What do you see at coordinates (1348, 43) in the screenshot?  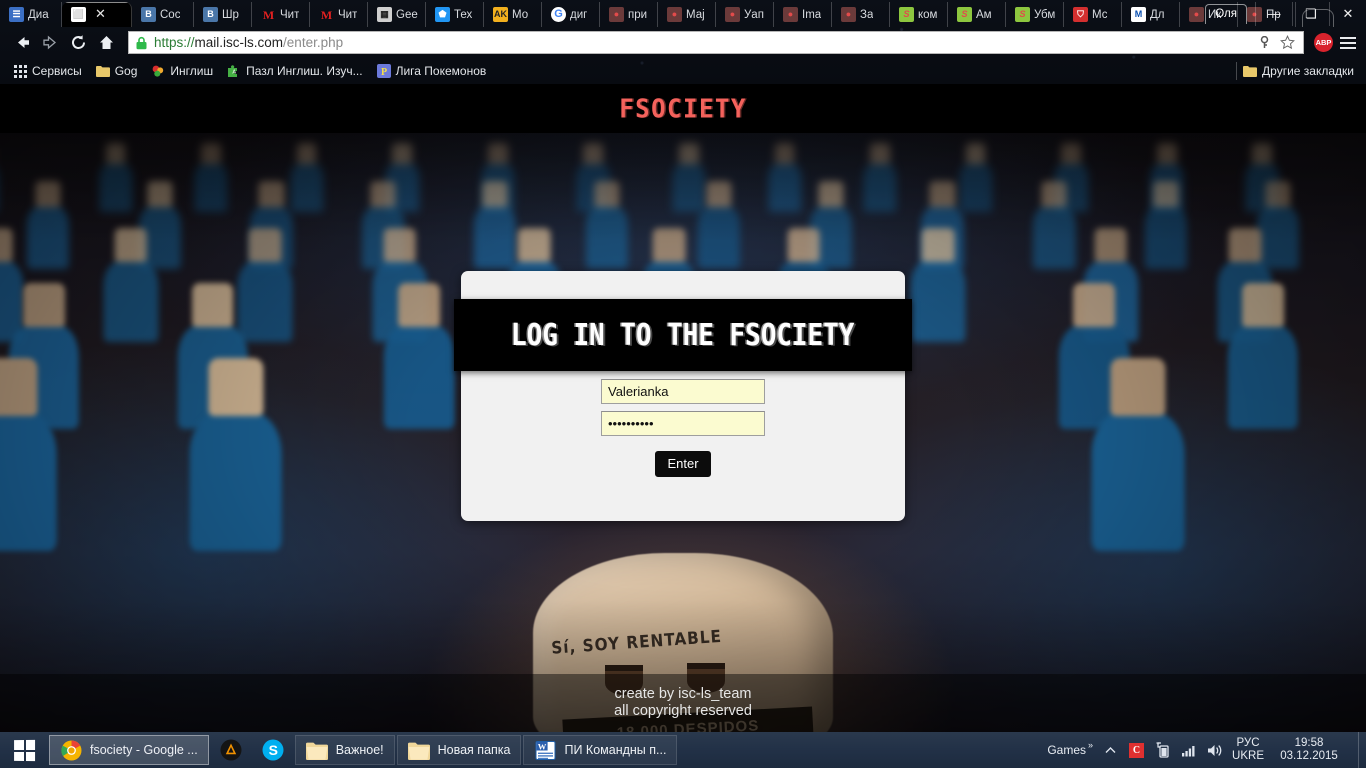 I see `chrome-menu-icon` at bounding box center [1348, 43].